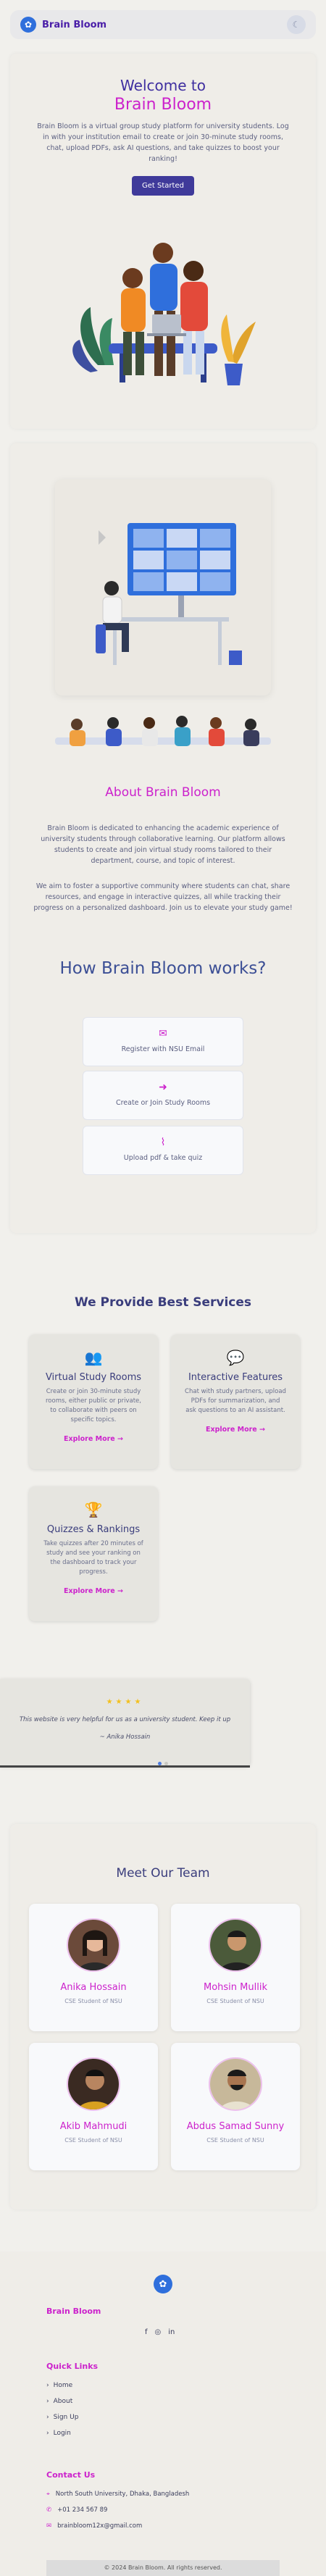 The image size is (326, 2576). What do you see at coordinates (296, 24) in the screenshot?
I see `moon-icon: ☾` at bounding box center [296, 24].